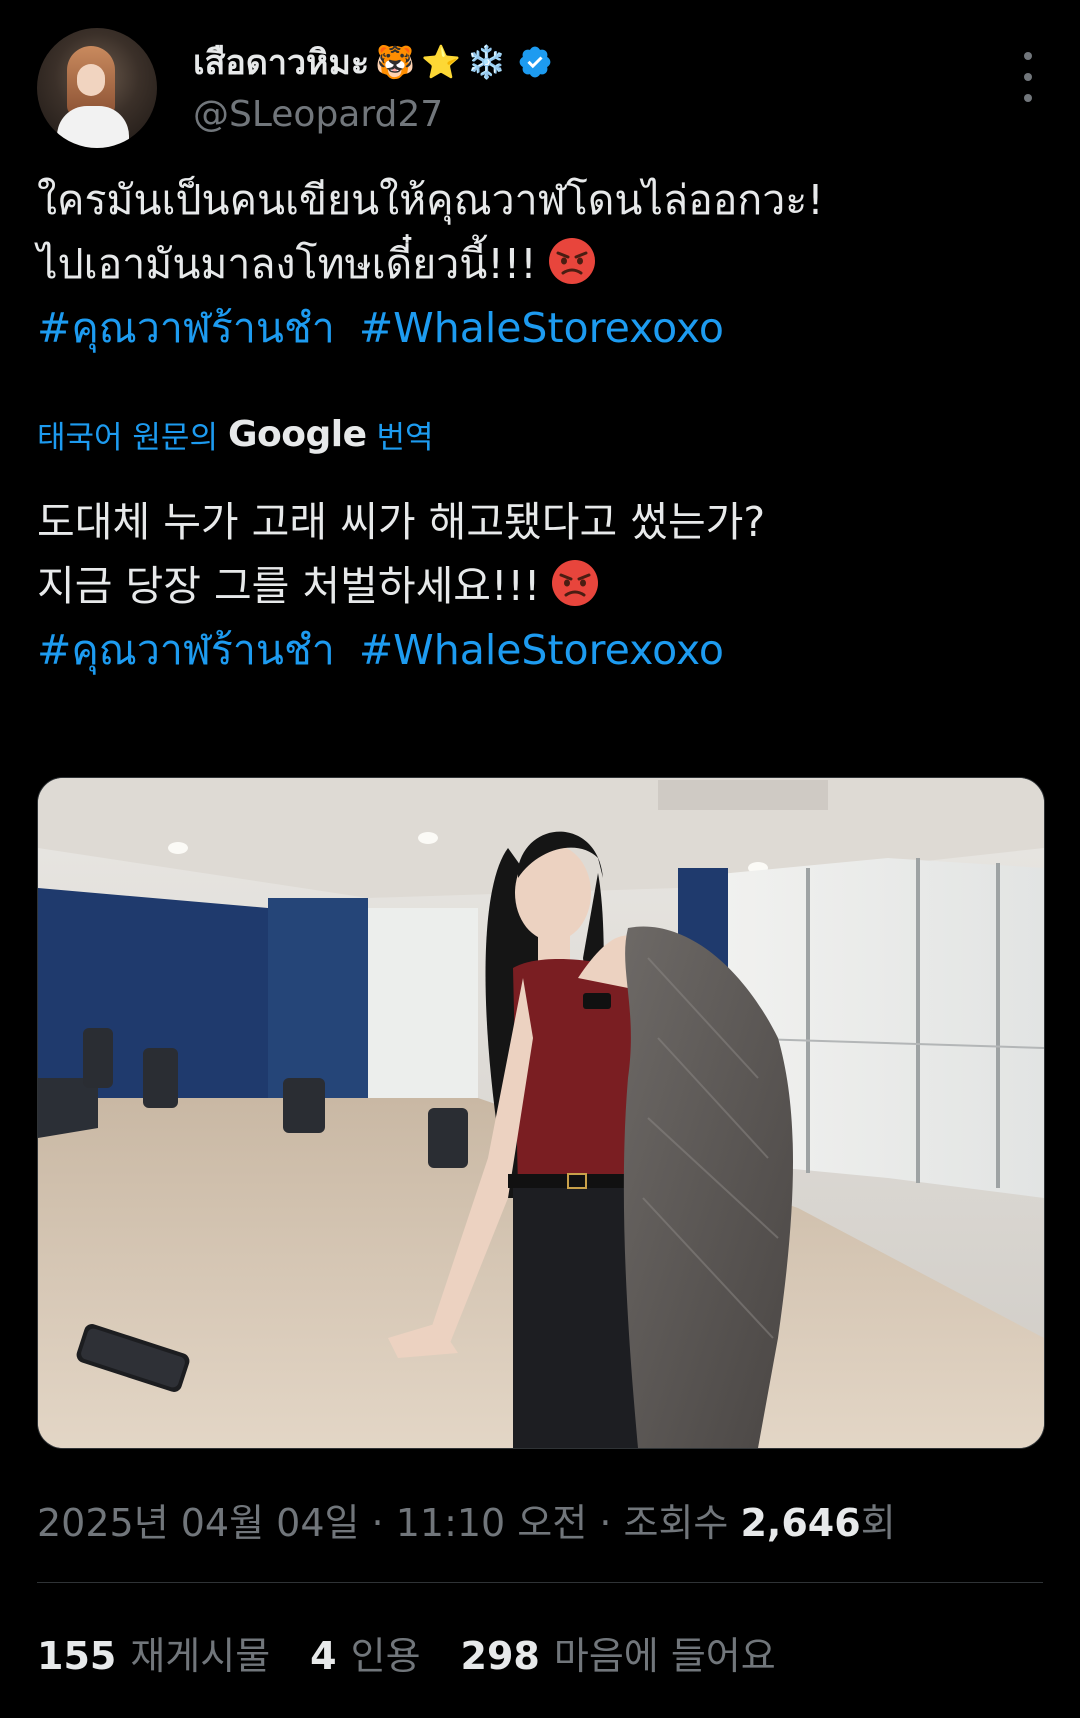 The width and height of the screenshot is (1080, 1718). Describe the element at coordinates (441, 62) in the screenshot. I see `star-emoji-icon: ⭐` at that location.